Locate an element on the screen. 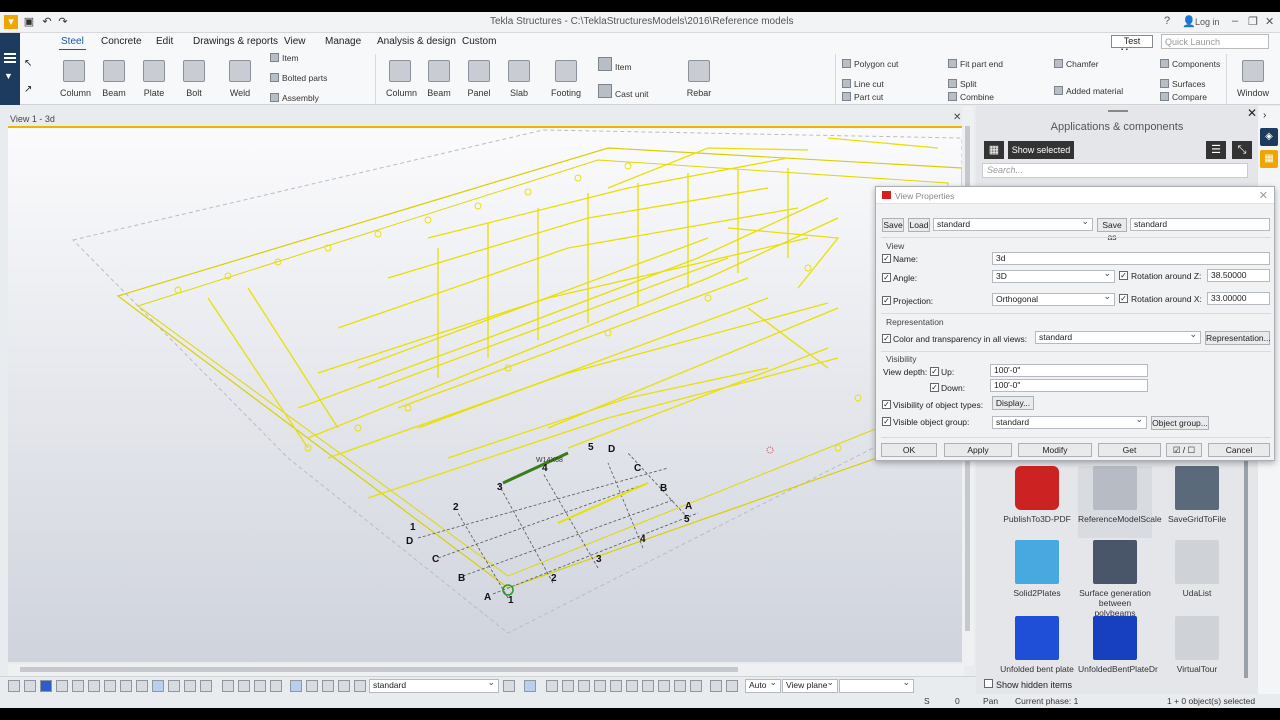 This screenshot has width=1280, height=720. tab-concrete: Concrete is located at coordinates (121, 41).